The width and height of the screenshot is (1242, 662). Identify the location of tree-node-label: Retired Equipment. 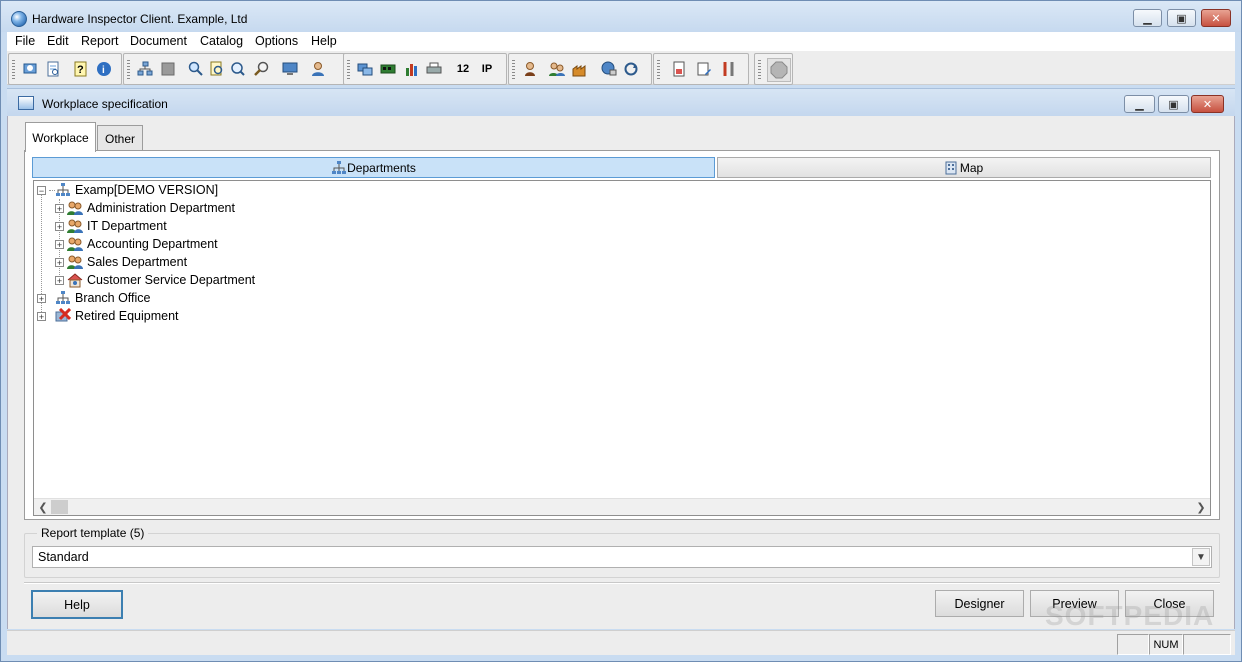
(127, 316).